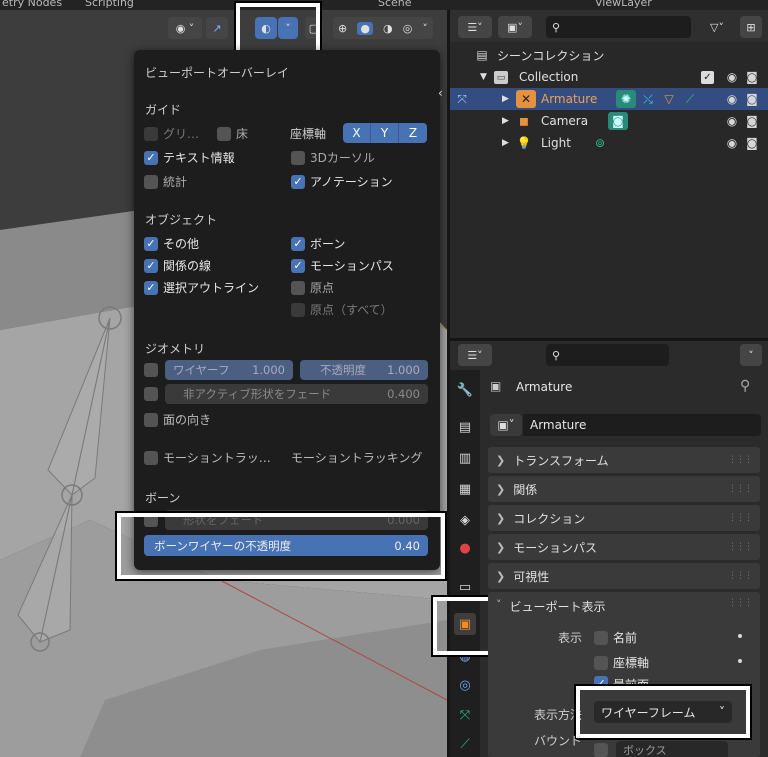 This screenshot has width=768, height=757. What do you see at coordinates (413, 133) in the screenshot?
I see `axis-z-toggle: Z` at bounding box center [413, 133].